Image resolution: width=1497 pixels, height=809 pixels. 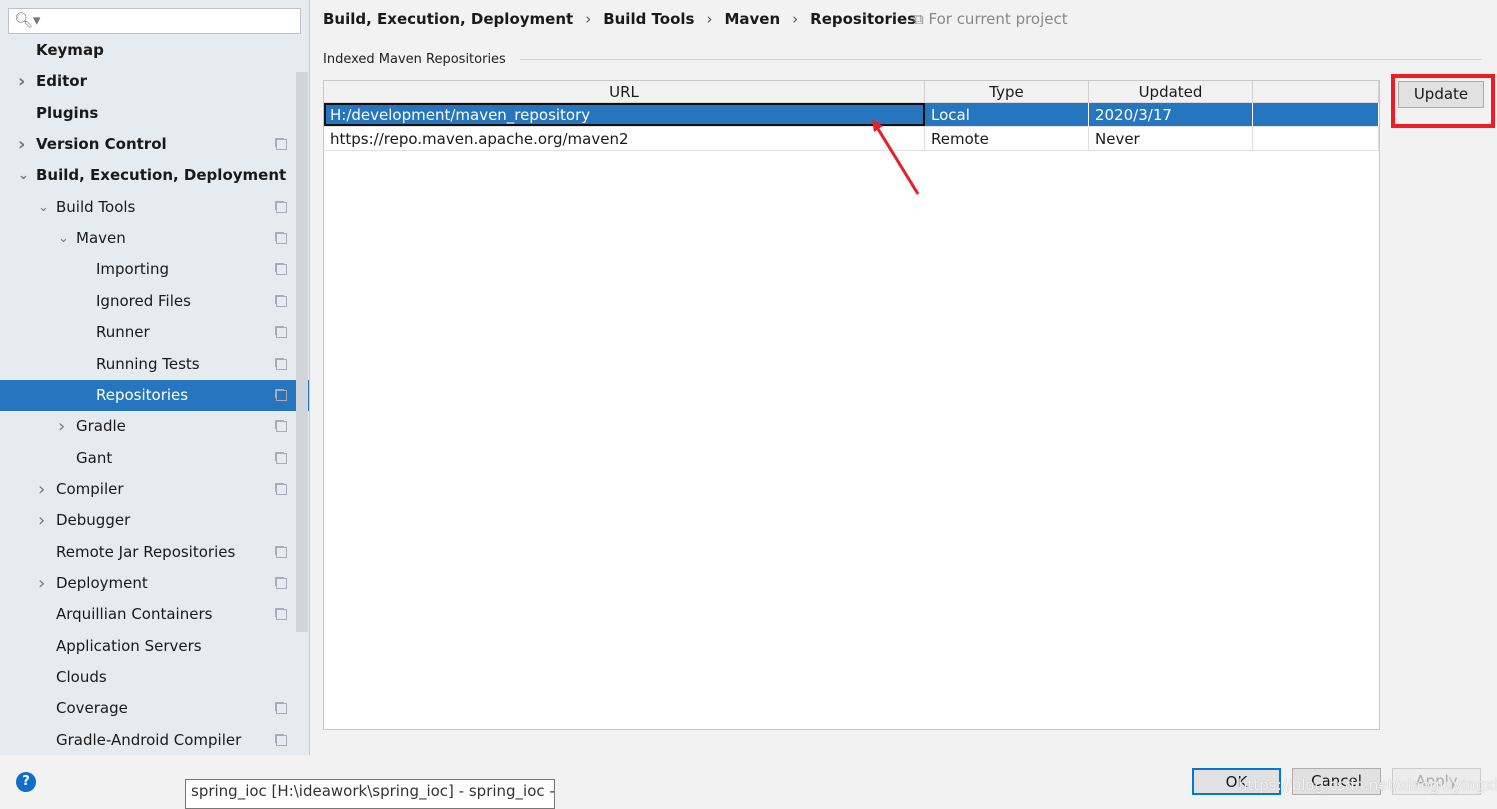 I want to click on breadcrumb-item: Build, Execution, Deployment, so click(x=448, y=19).